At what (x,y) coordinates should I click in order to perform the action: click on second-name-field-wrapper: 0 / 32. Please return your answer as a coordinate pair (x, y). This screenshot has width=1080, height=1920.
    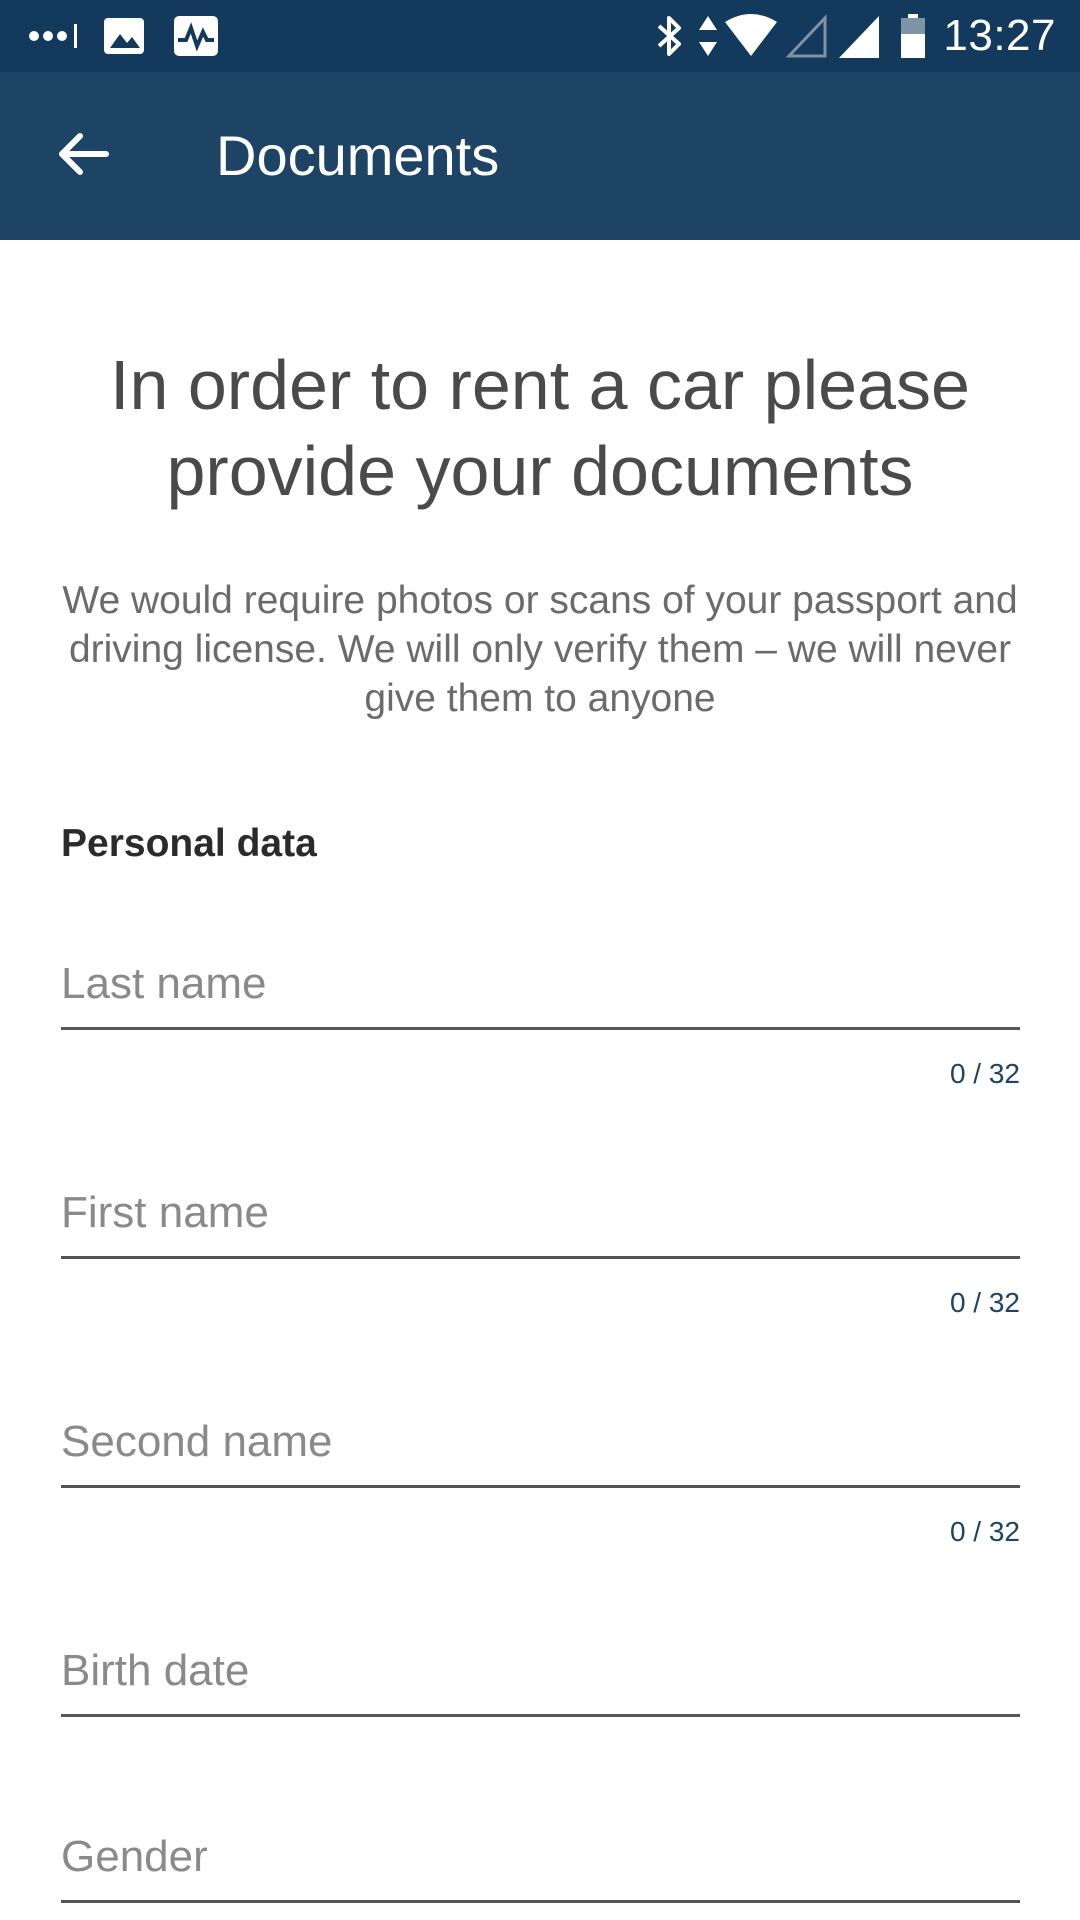
    Looking at the image, I should click on (540, 1472).